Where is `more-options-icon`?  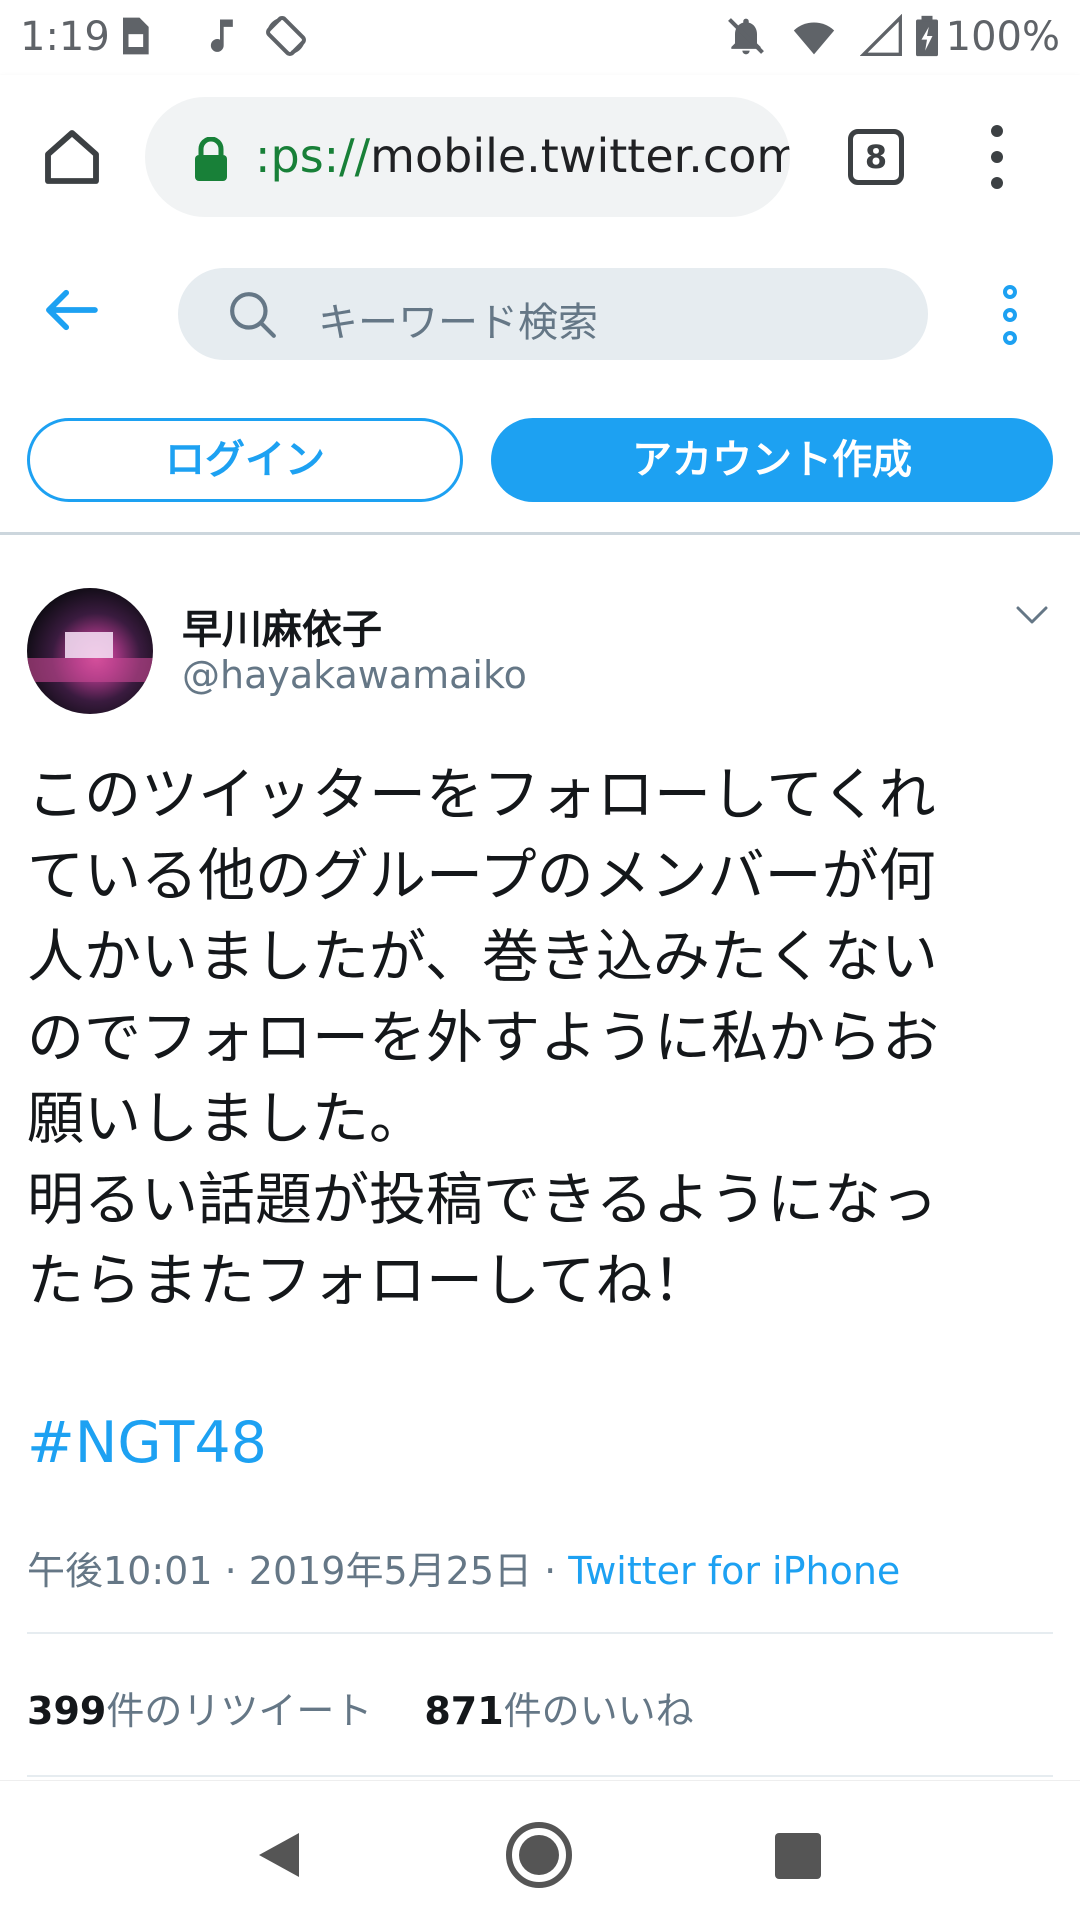 more-options-icon is located at coordinates (1010, 330).